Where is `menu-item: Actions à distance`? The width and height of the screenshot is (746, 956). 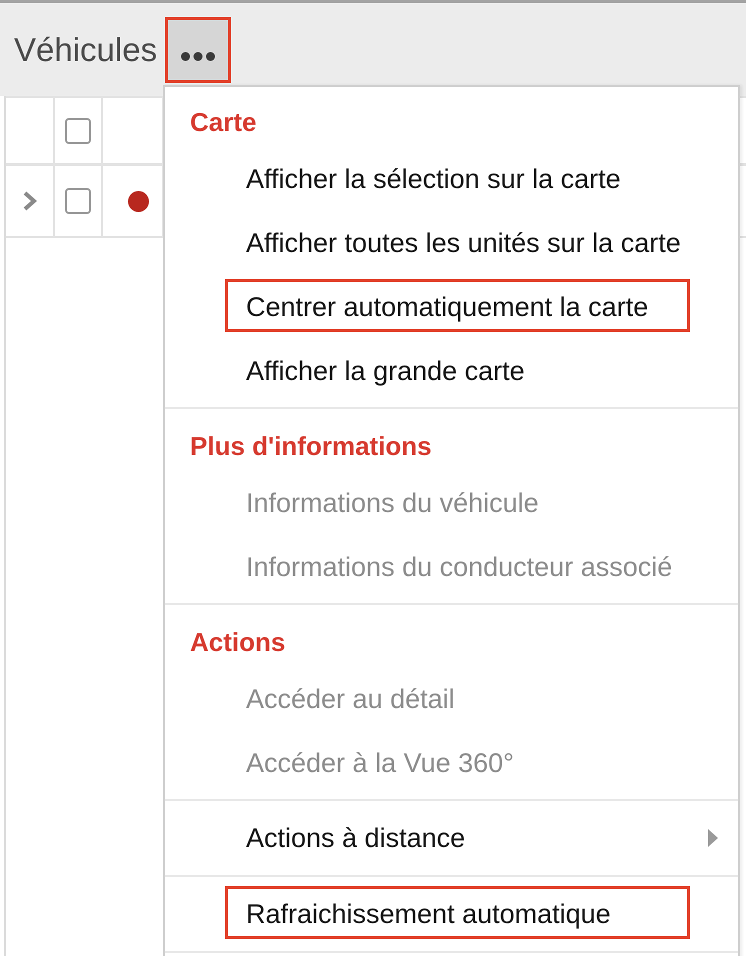
menu-item: Actions à distance is located at coordinates (451, 838).